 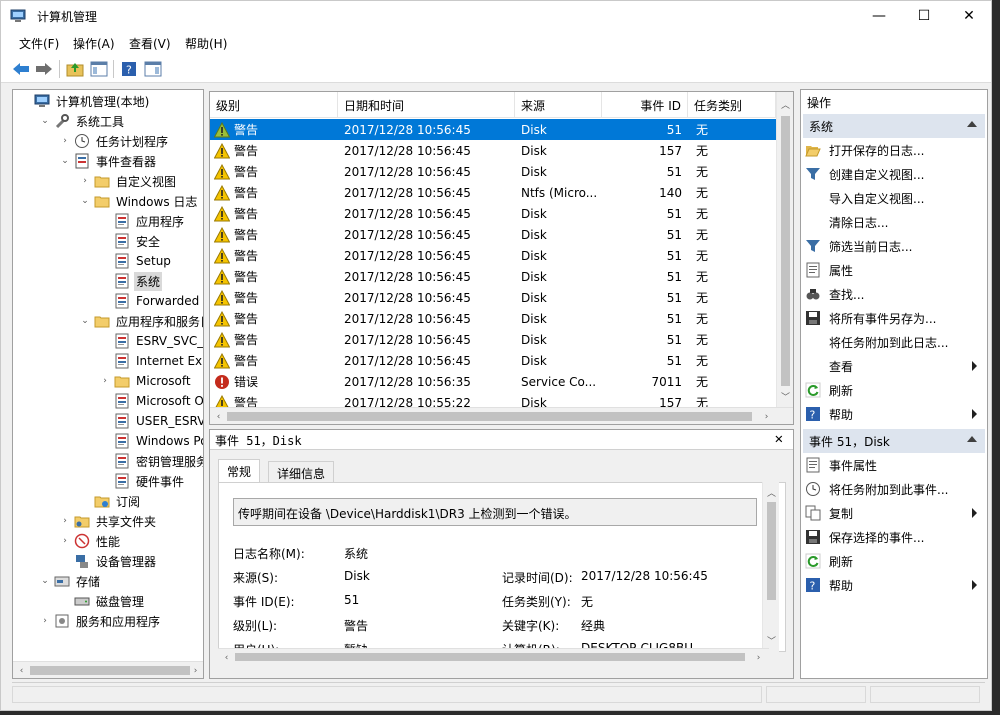 What do you see at coordinates (239, 471) in the screenshot?
I see `tab-general: 常规` at bounding box center [239, 471].